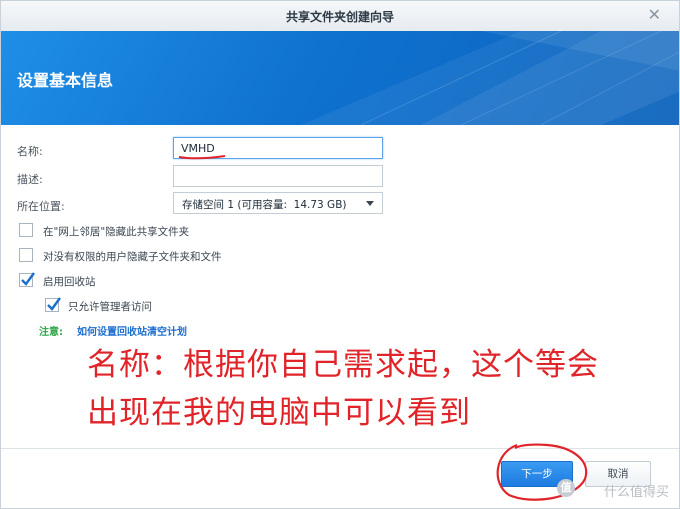  I want to click on annotation-line-2: 出现在我的电脑中可以看到, so click(279, 413).